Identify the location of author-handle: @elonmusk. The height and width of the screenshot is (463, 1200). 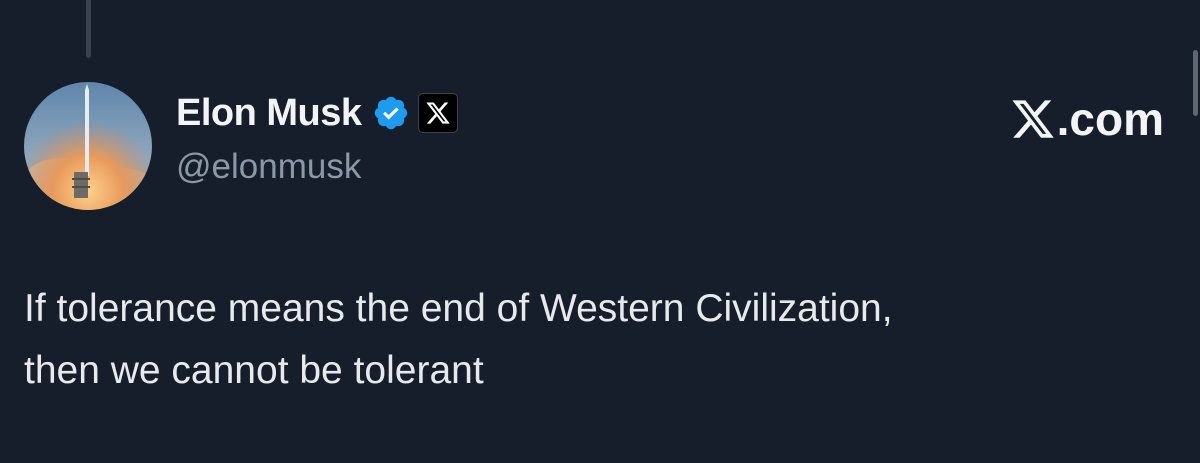
(268, 167).